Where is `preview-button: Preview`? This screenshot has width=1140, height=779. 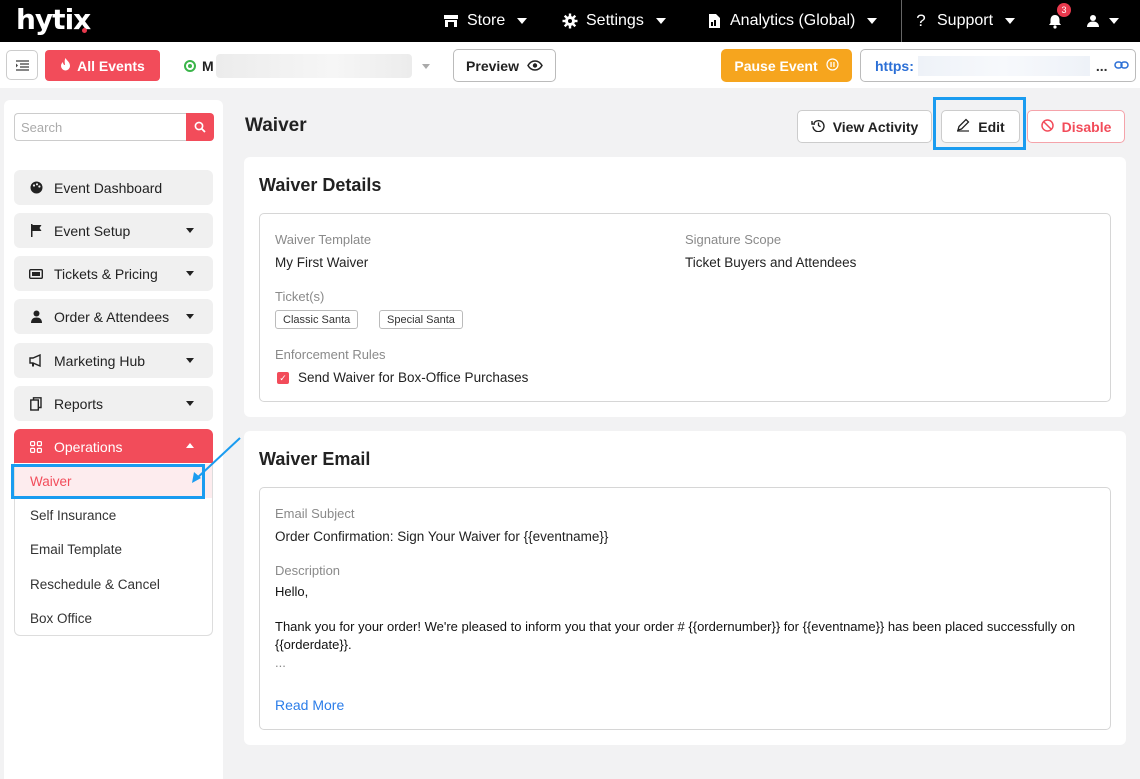
preview-button: Preview is located at coordinates (504, 65).